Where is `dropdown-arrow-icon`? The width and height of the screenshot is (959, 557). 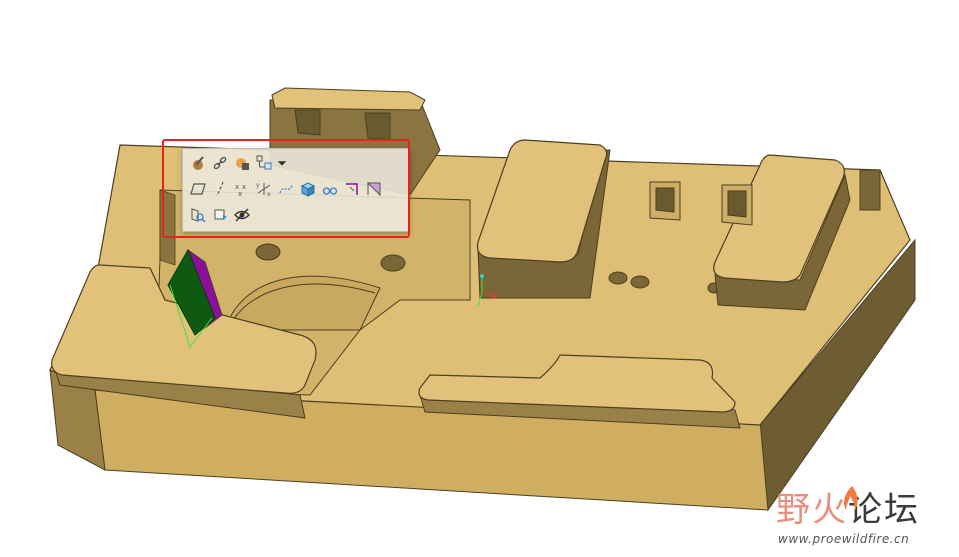 dropdown-arrow-icon is located at coordinates (282, 163).